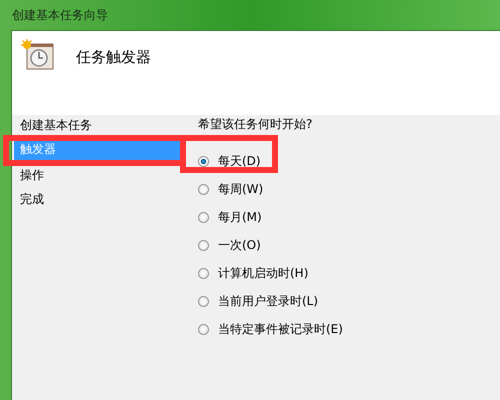 The width and height of the screenshot is (500, 400). I want to click on option-label: 每月(M), so click(240, 217).